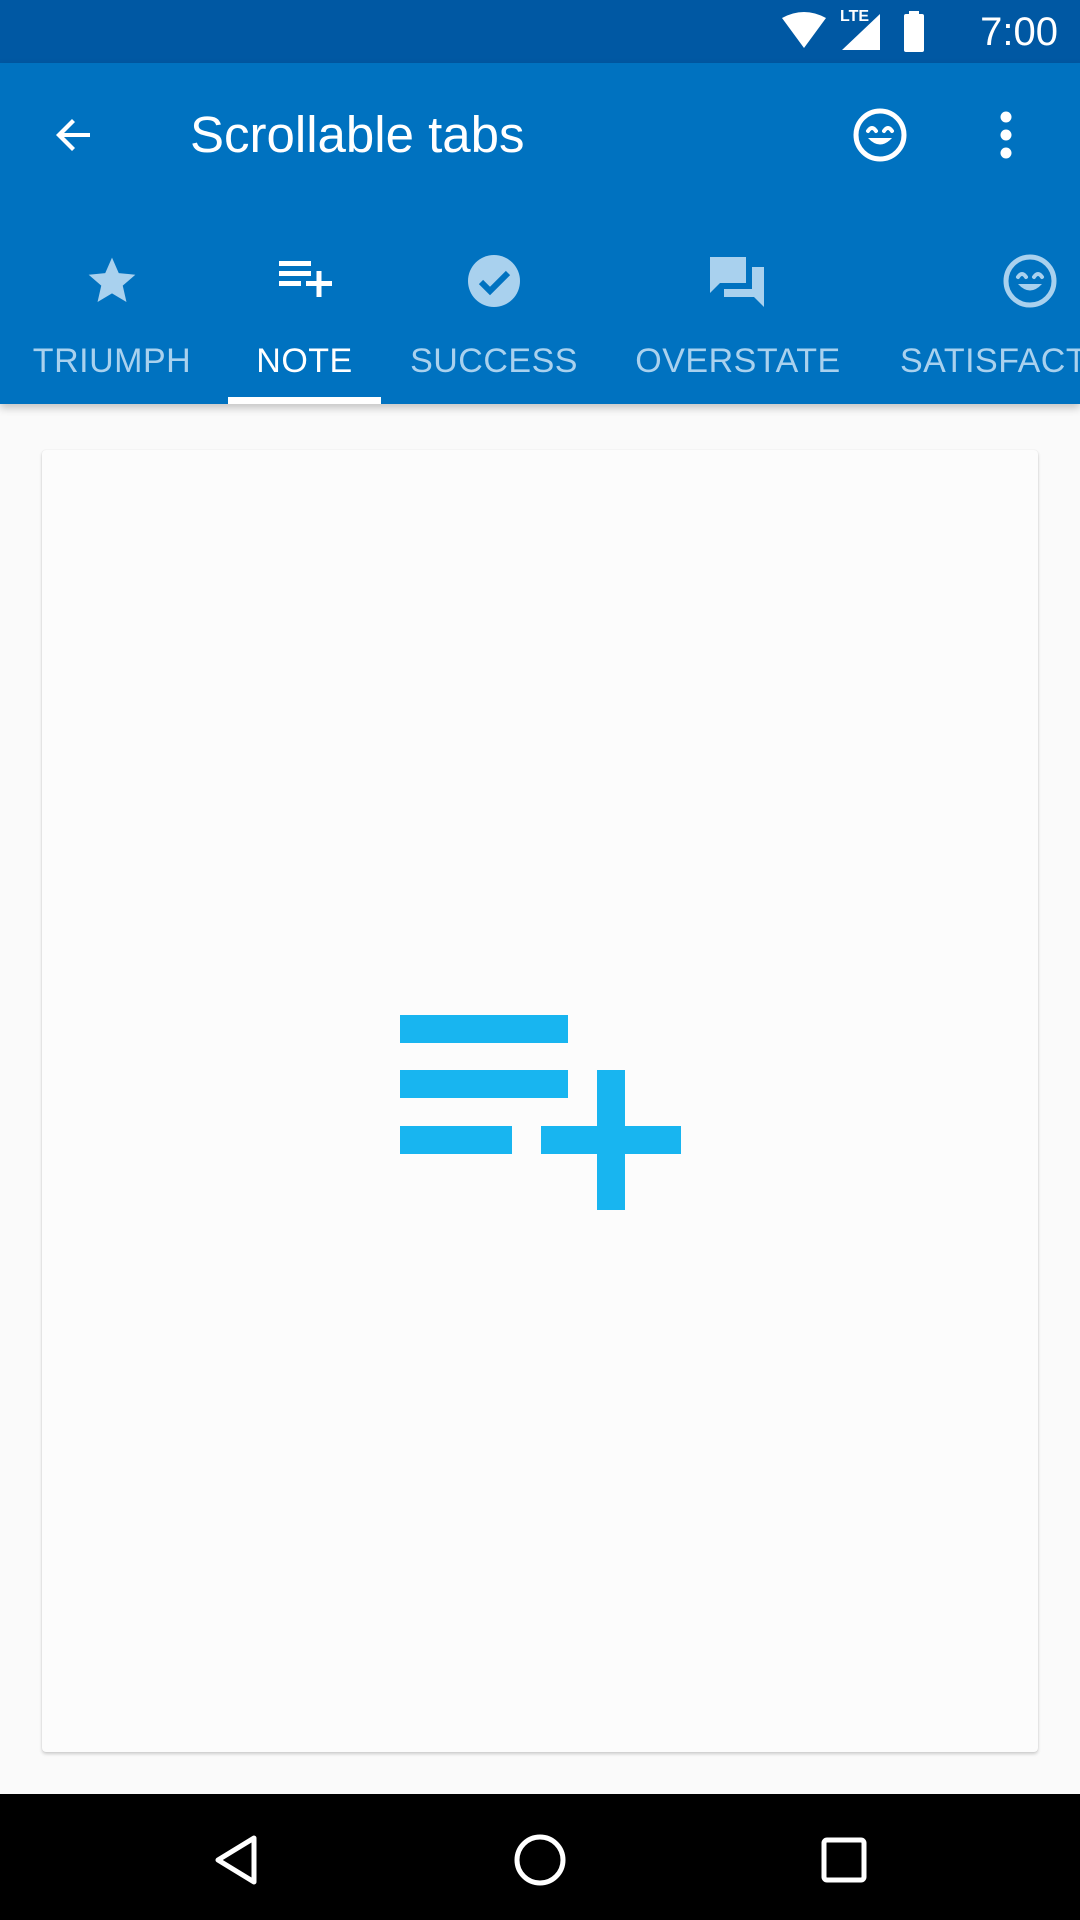  I want to click on tab-triumph: TRIUMPH, so click(112, 321).